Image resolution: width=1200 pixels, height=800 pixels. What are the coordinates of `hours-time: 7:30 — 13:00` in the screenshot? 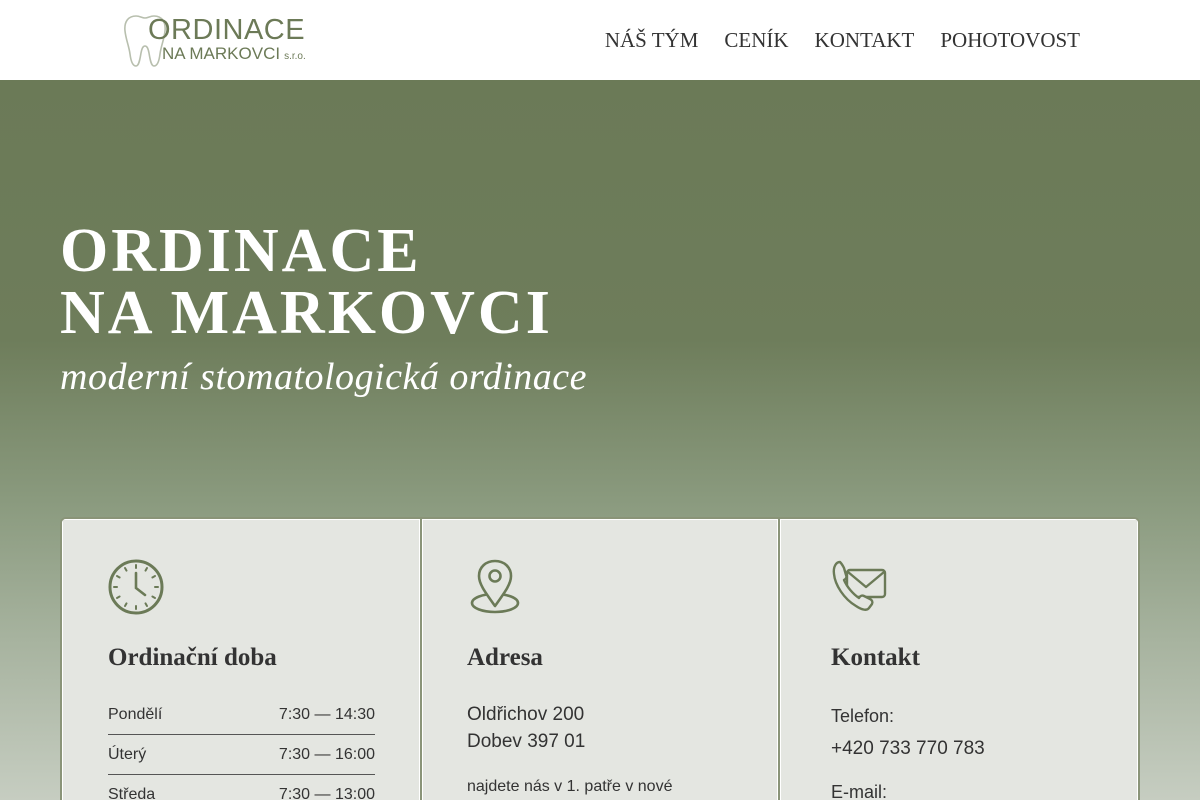 It's located at (326, 793).